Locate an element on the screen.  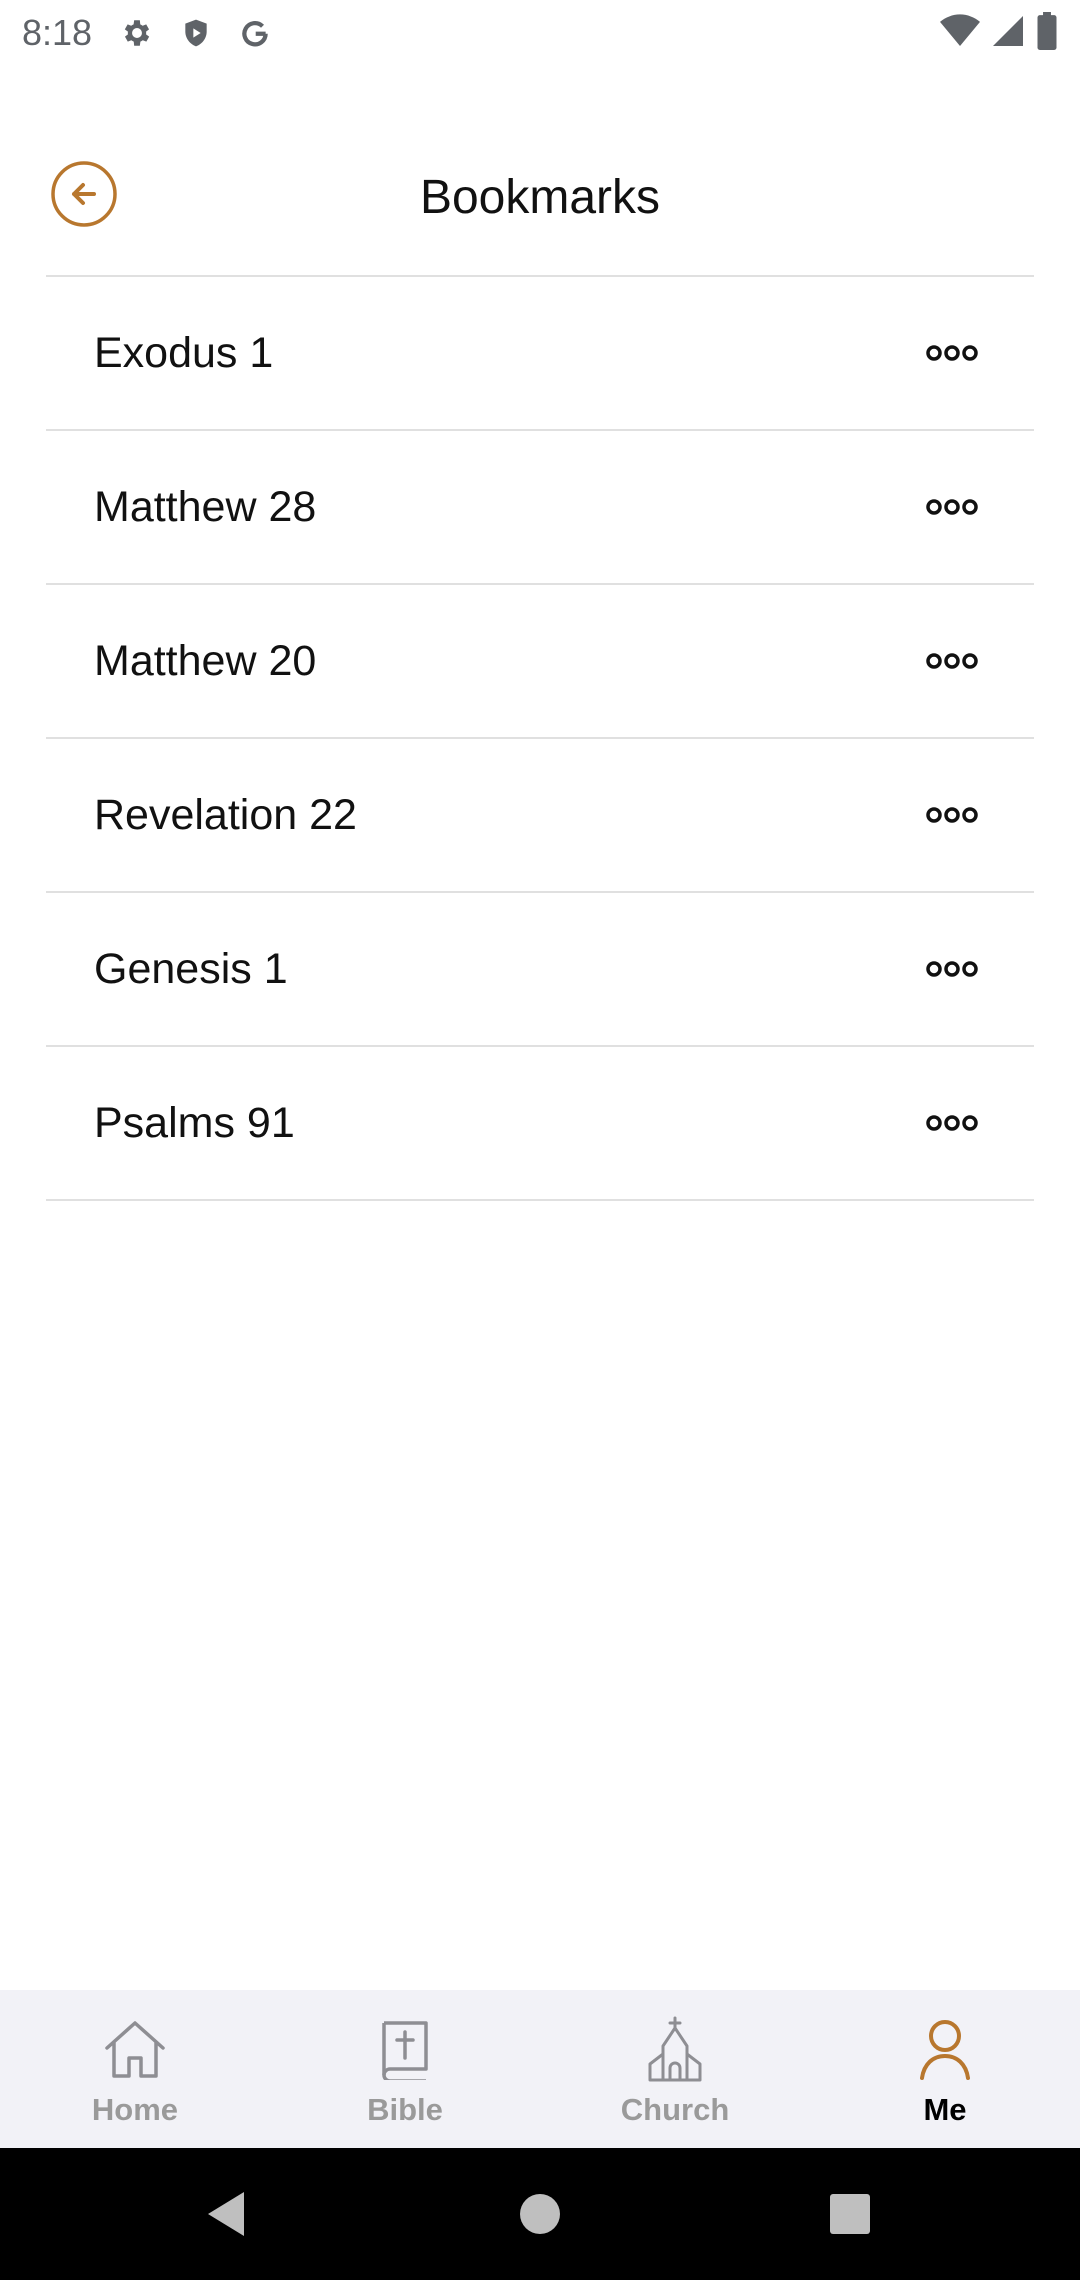
settings-icon is located at coordinates (137, 33).